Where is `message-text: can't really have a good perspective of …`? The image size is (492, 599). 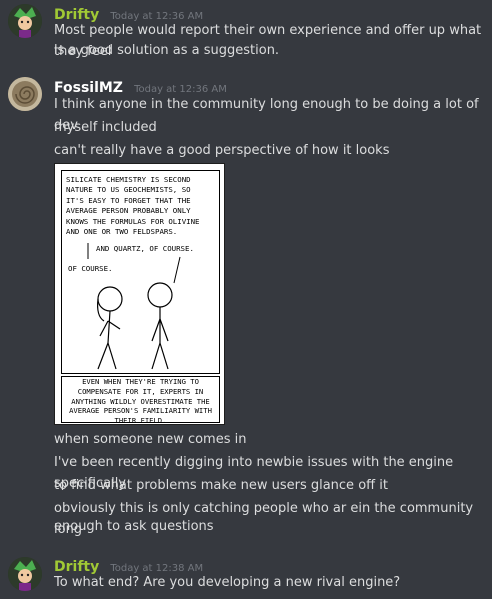
message-text: can't really have a good perspective of … is located at coordinates (222, 150).